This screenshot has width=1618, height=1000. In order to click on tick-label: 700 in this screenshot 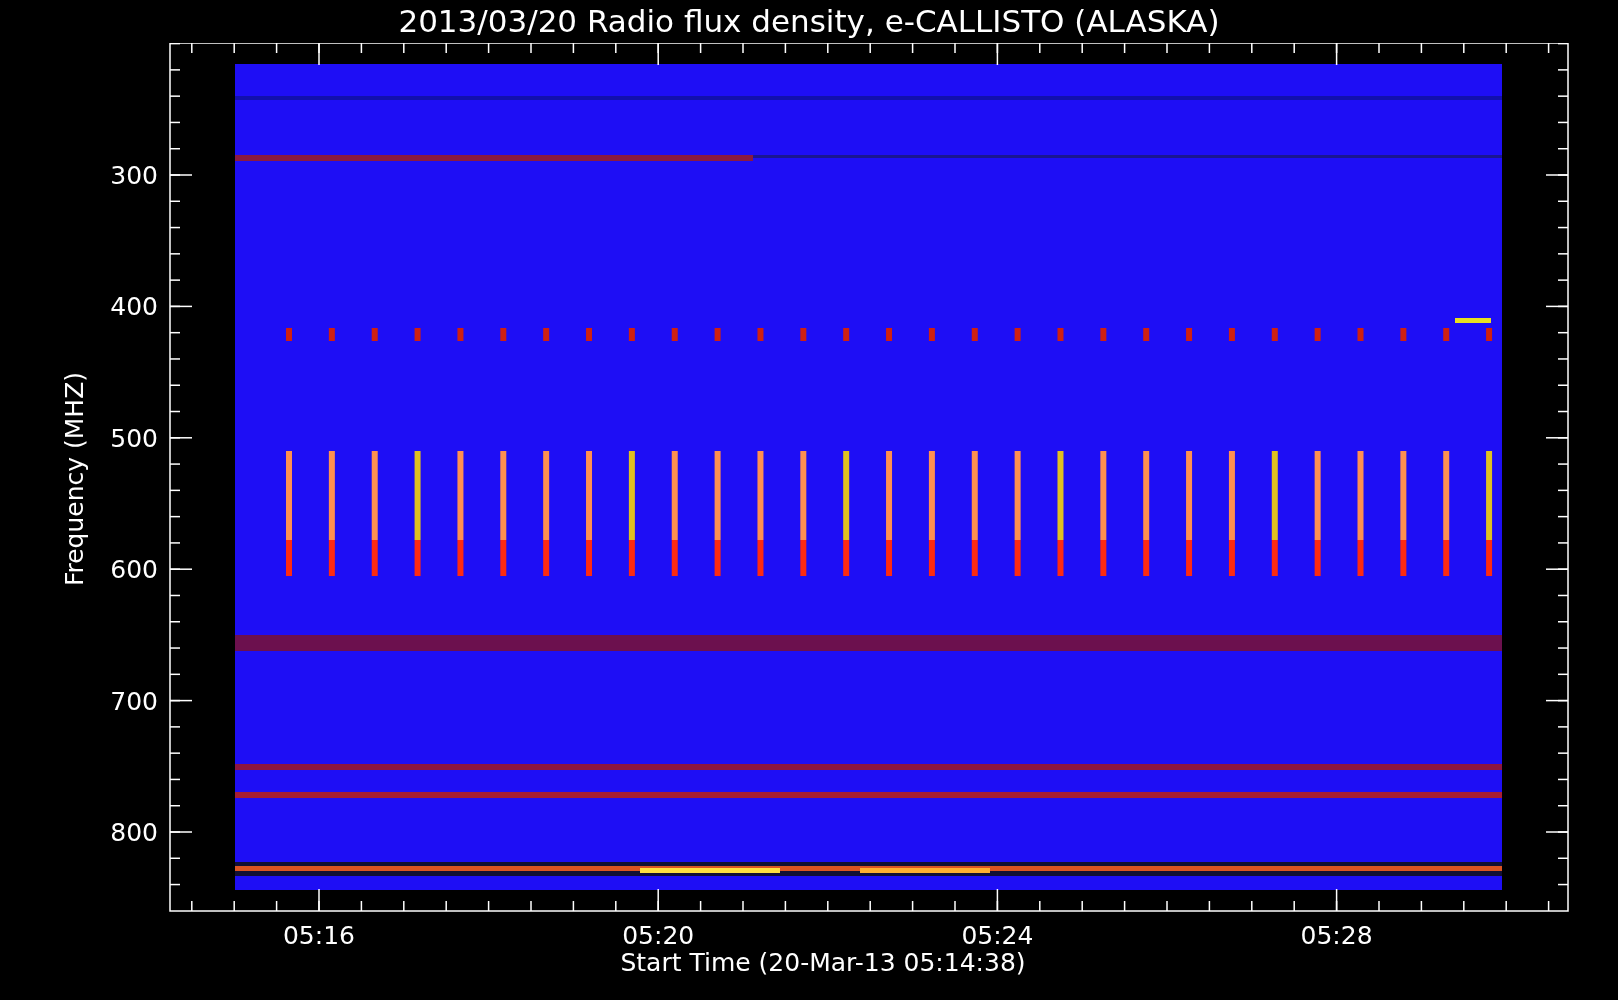, I will do `click(134, 701)`.